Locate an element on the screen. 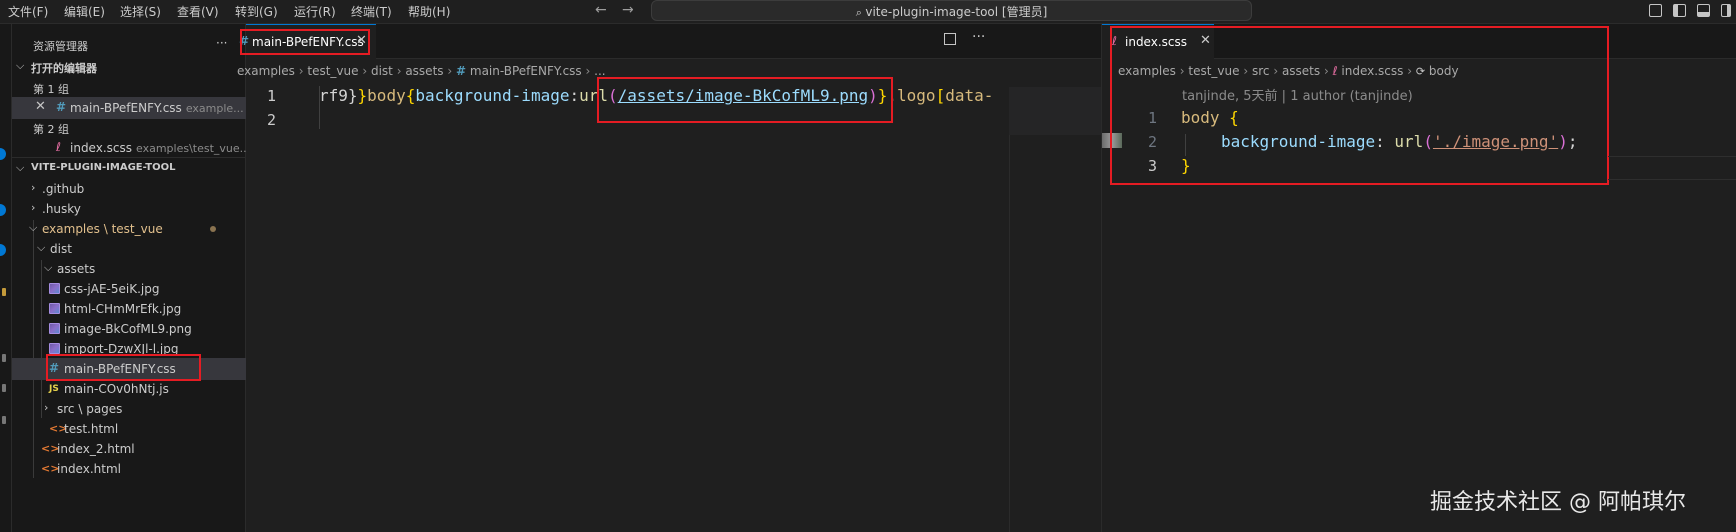  tree-folder-src-pages: › src \ pages is located at coordinates (129, 409).